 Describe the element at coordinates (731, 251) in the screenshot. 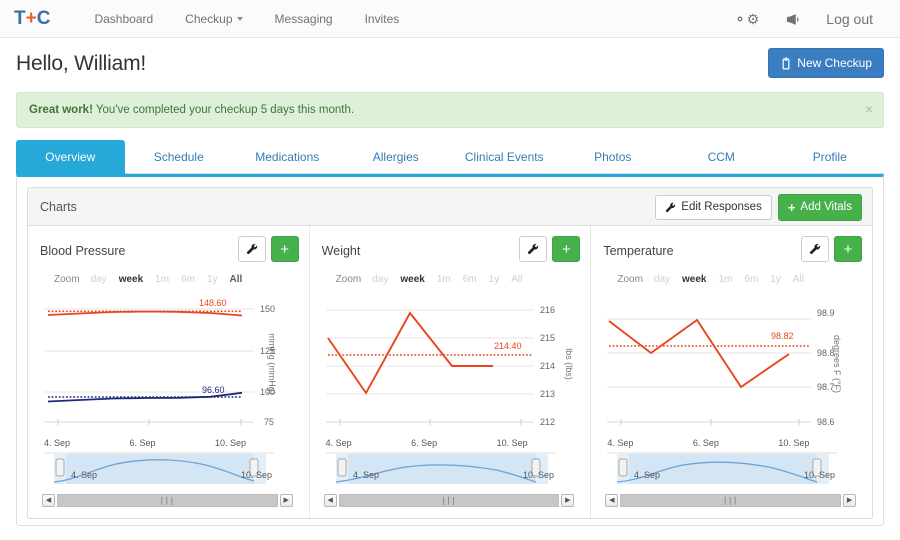

I see `chart-header-temperature: Temperature +` at that location.